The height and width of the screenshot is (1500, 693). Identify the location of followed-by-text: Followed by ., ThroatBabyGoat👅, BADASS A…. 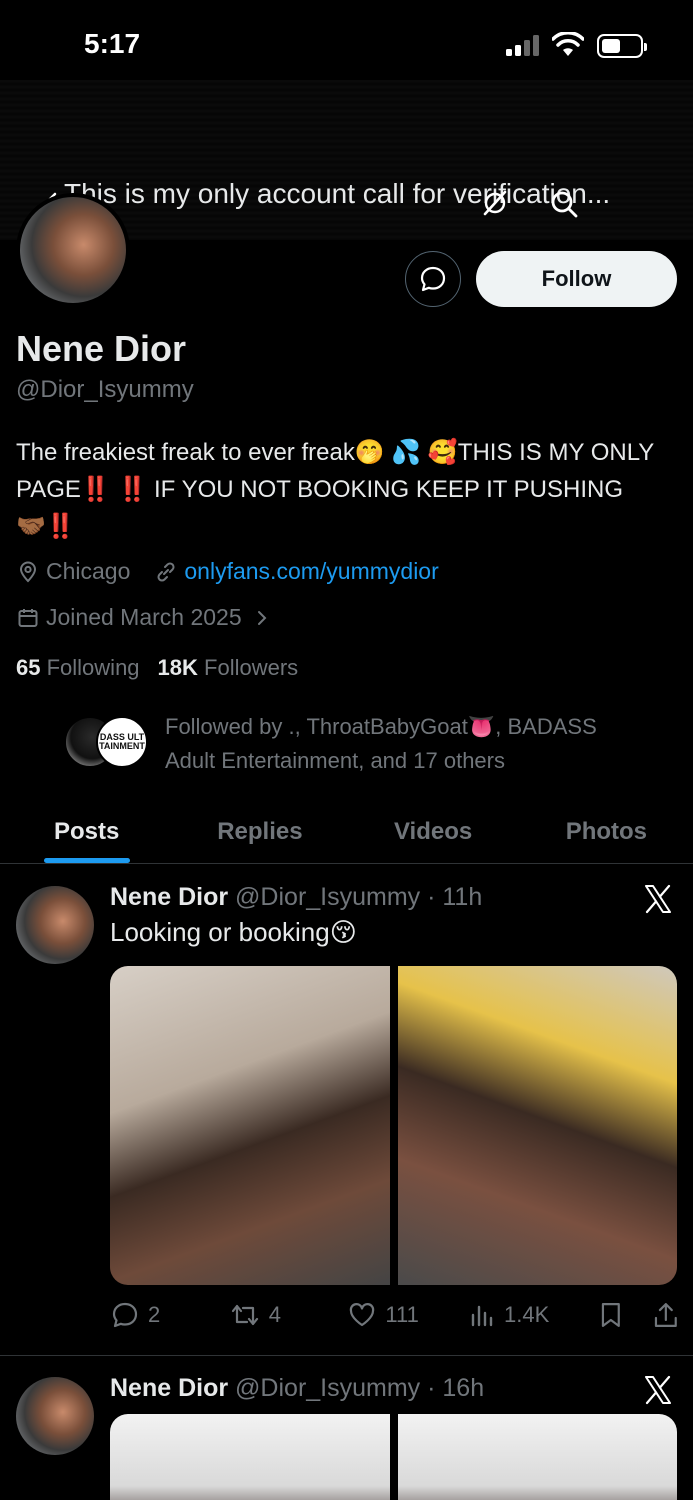
(381, 743).